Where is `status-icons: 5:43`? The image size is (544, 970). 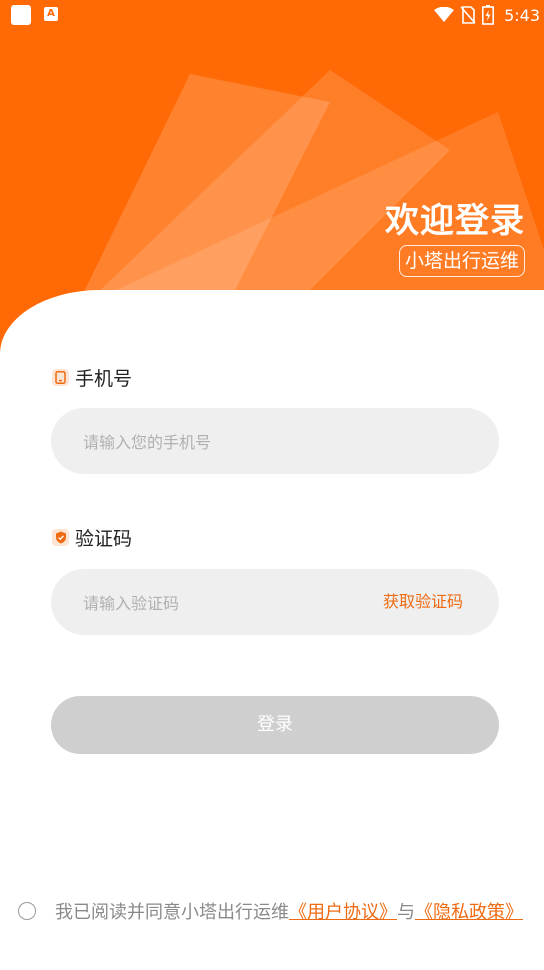 status-icons: 5:43 is located at coordinates (487, 15).